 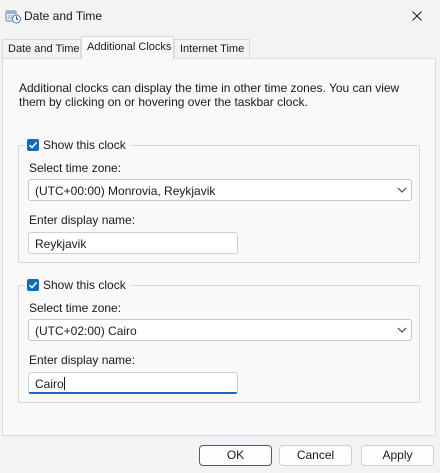 What do you see at coordinates (64, 383) in the screenshot?
I see `text-caret` at bounding box center [64, 383].